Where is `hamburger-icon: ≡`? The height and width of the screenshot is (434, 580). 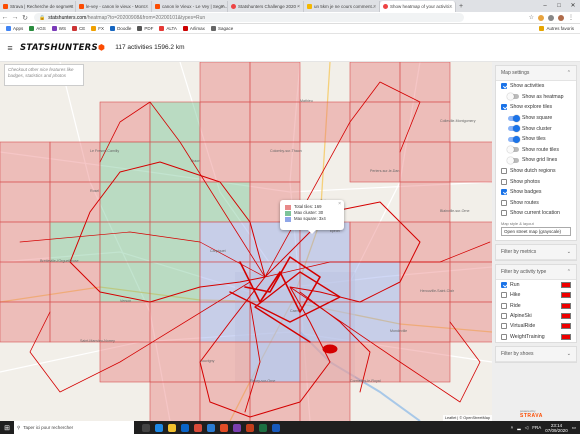
hamburger-icon: ≡ is located at coordinates (10, 48).